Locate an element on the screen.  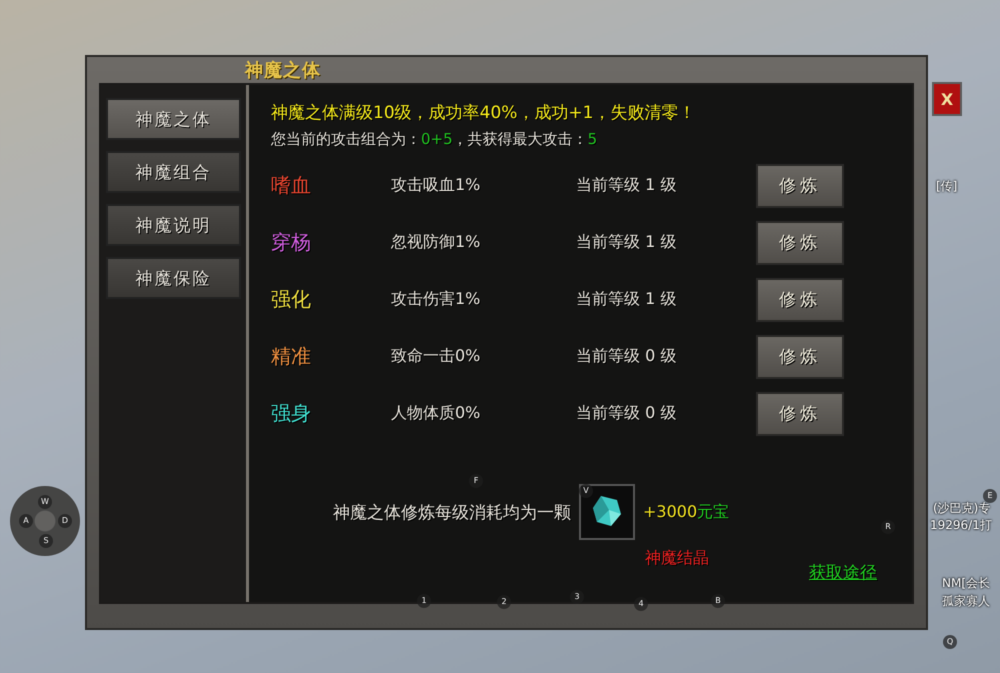
max-attack-label: ，共获得最大攻击： is located at coordinates (520, 139).